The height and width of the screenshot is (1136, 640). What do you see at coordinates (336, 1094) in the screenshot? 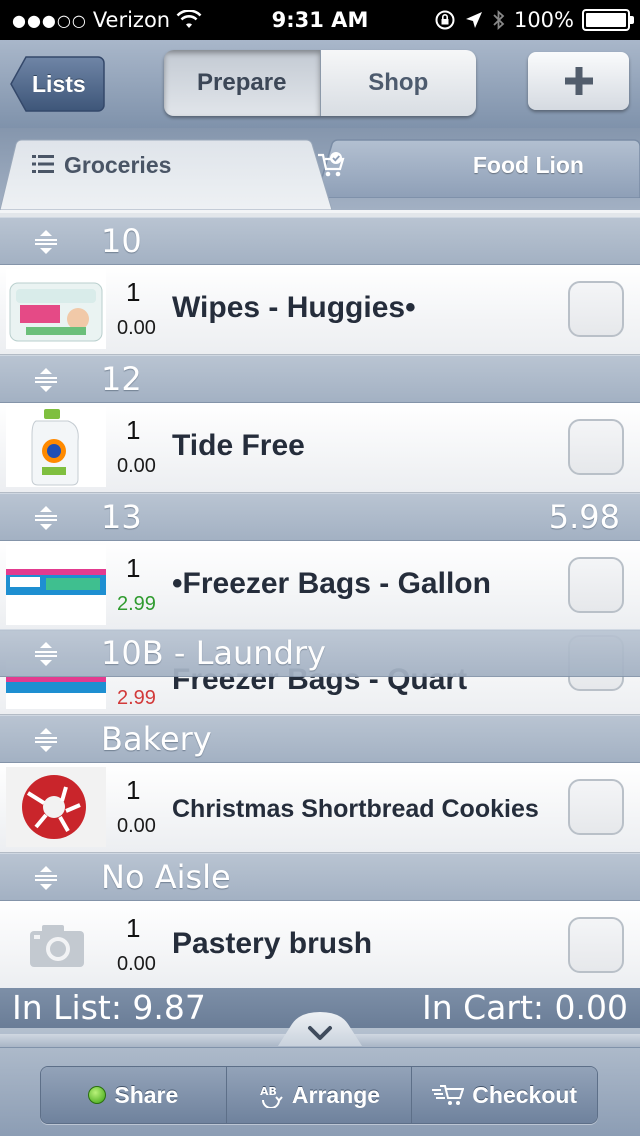
I see `arrange-label: Arrange` at bounding box center [336, 1094].